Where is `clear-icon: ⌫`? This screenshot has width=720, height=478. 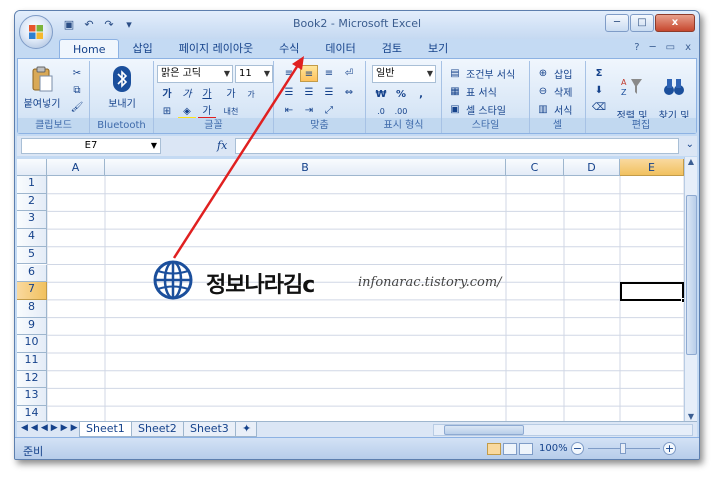 clear-icon: ⌫ is located at coordinates (599, 107).